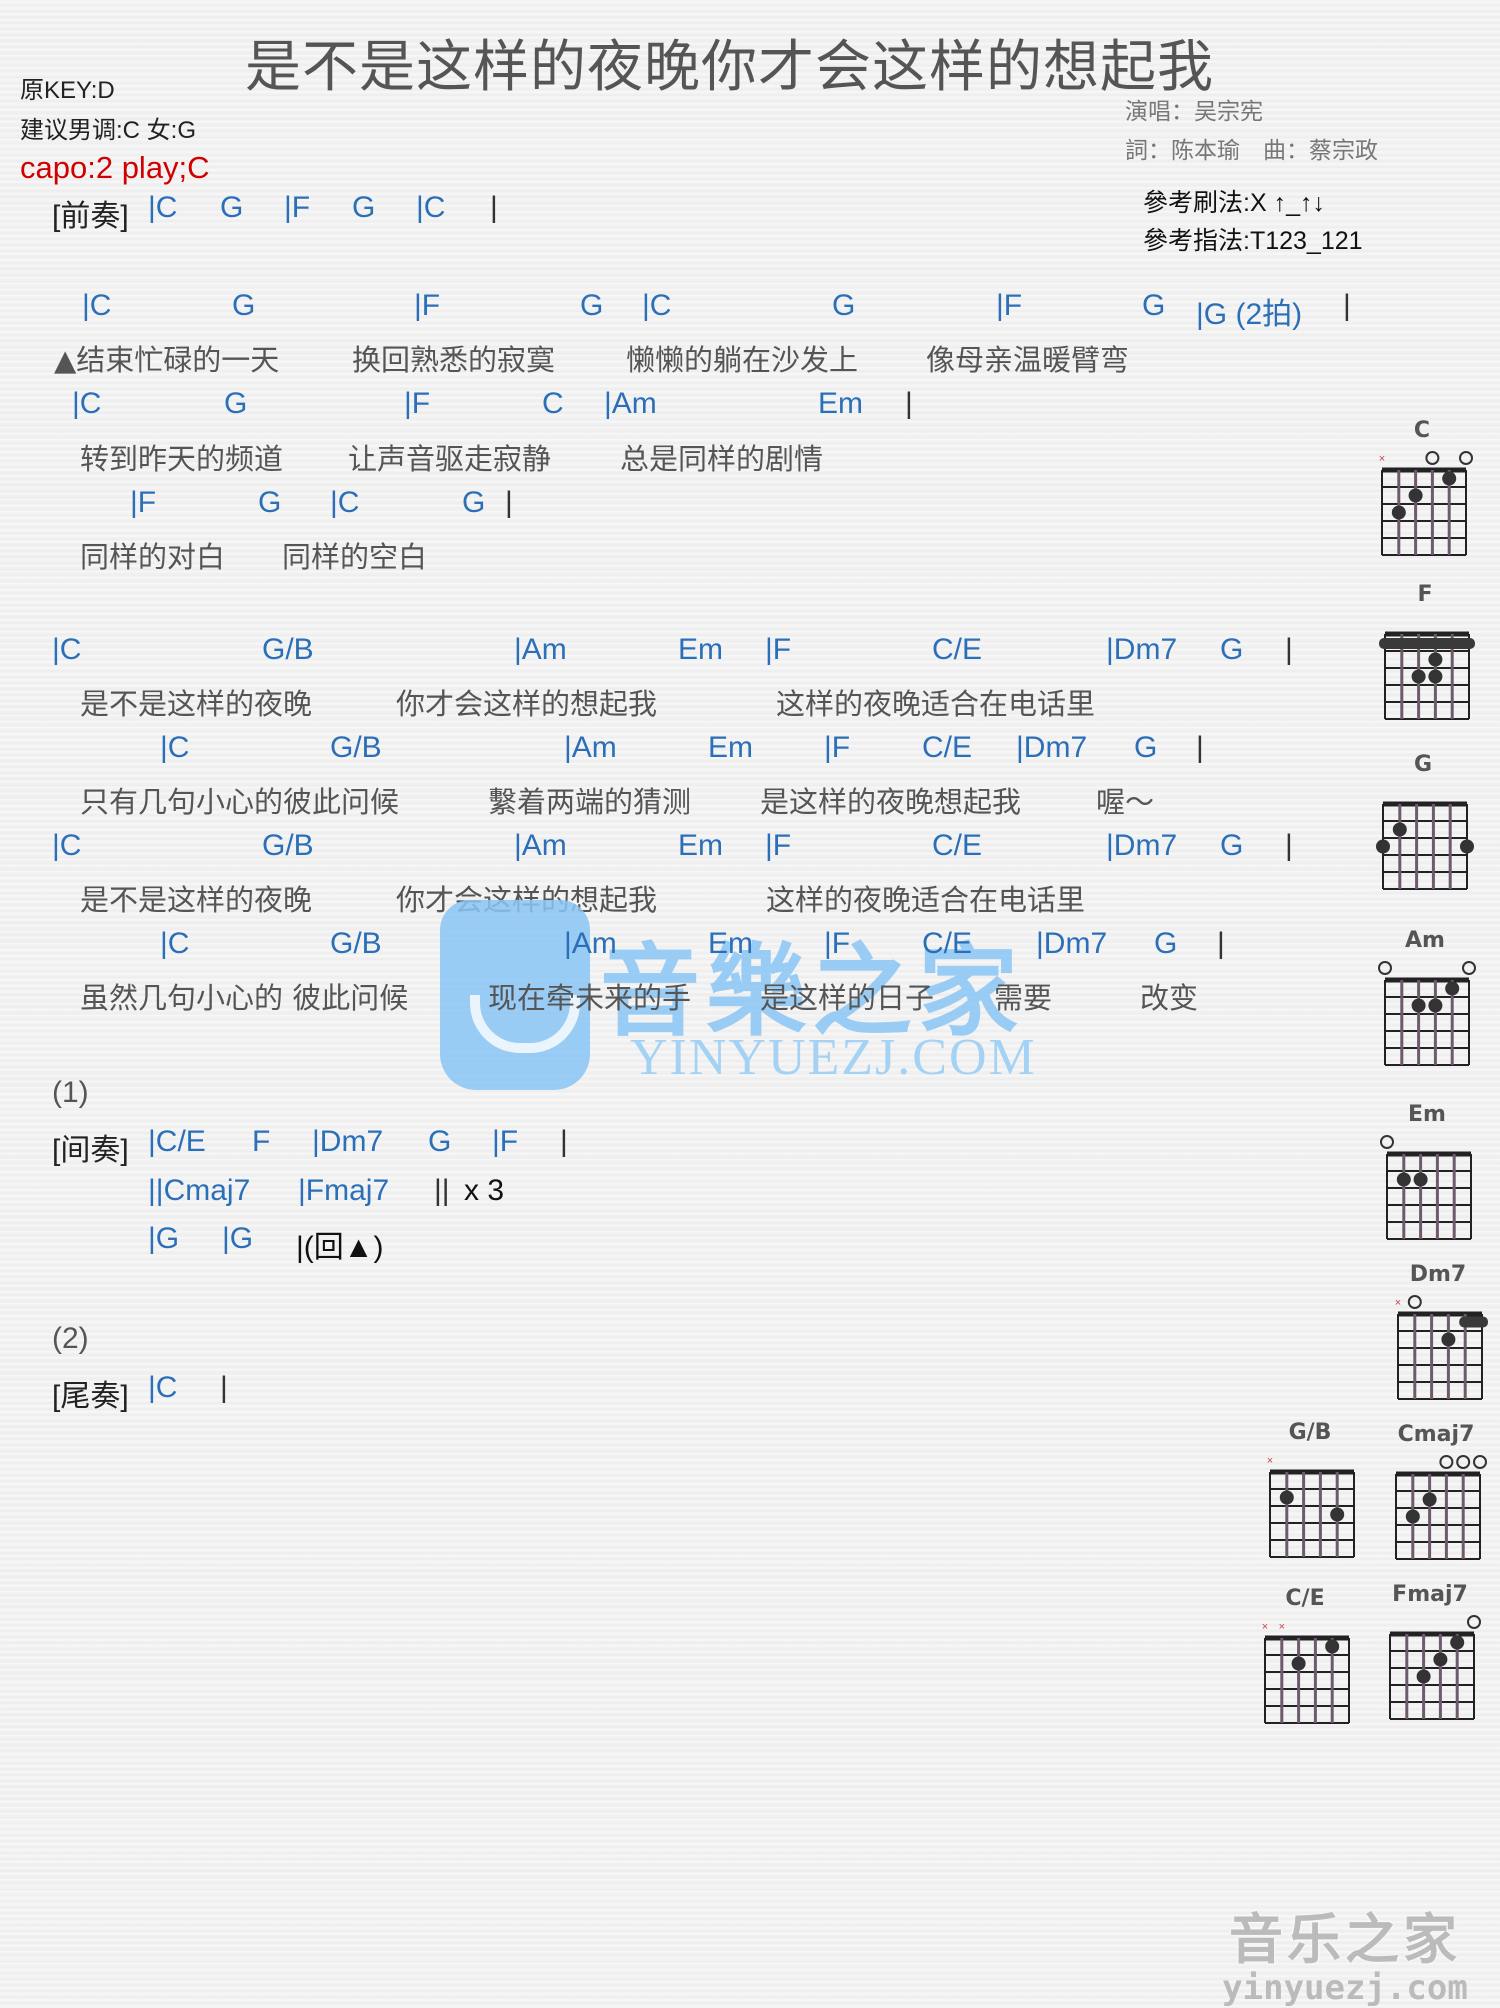 Image resolution: width=1500 pixels, height=2008 pixels. Describe the element at coordinates (1436, 1434) in the screenshot. I see `chord-diagram-name: Cmaj7` at that location.